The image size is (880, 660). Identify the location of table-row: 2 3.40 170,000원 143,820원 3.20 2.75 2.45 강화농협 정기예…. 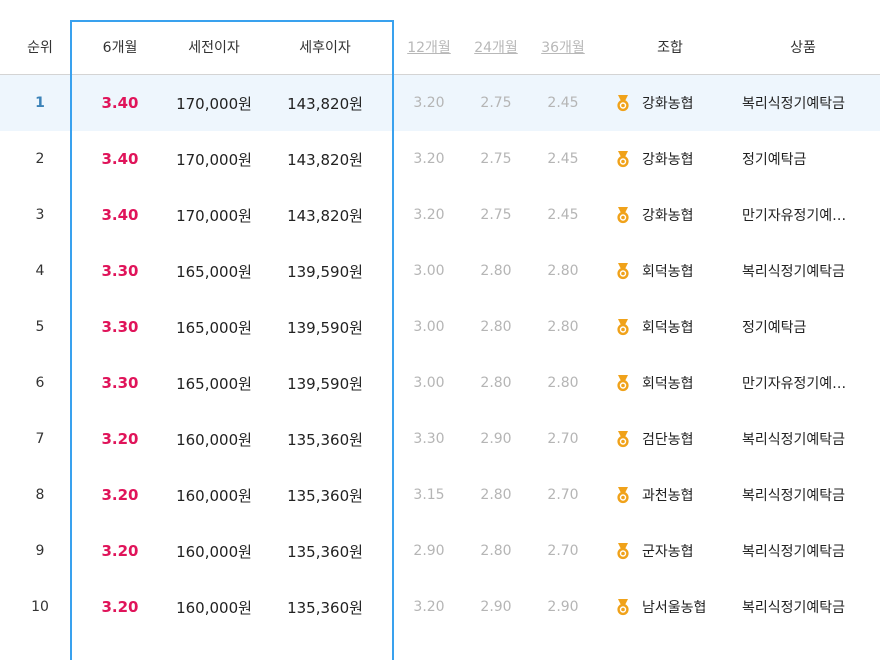
(440, 159).